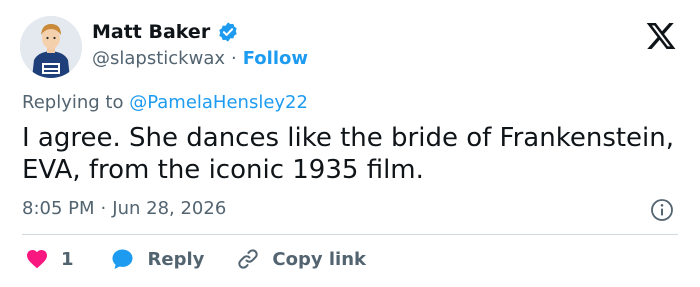  What do you see at coordinates (228, 32) in the screenshot?
I see `verified-badge-icon` at bounding box center [228, 32].